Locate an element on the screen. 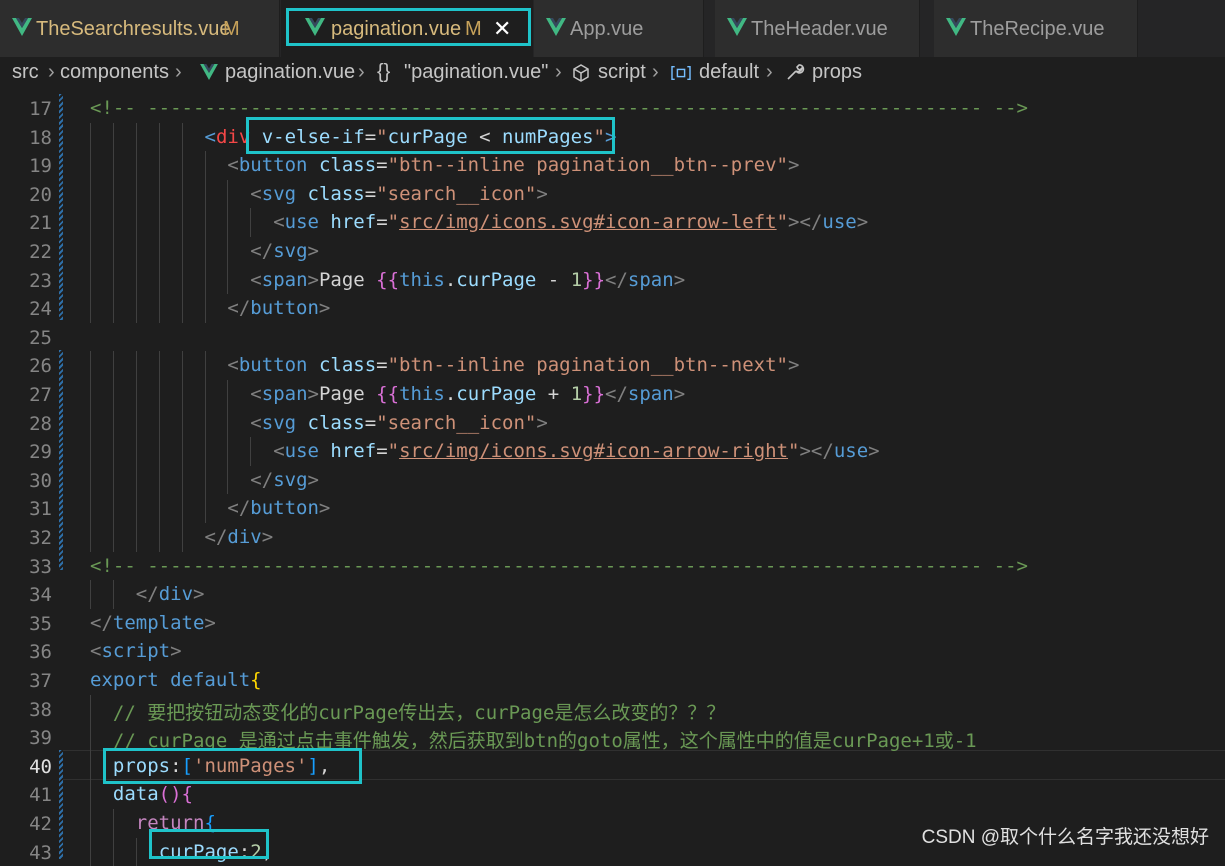 This screenshot has width=1225, height=866. code-token: class is located at coordinates (336, 422).